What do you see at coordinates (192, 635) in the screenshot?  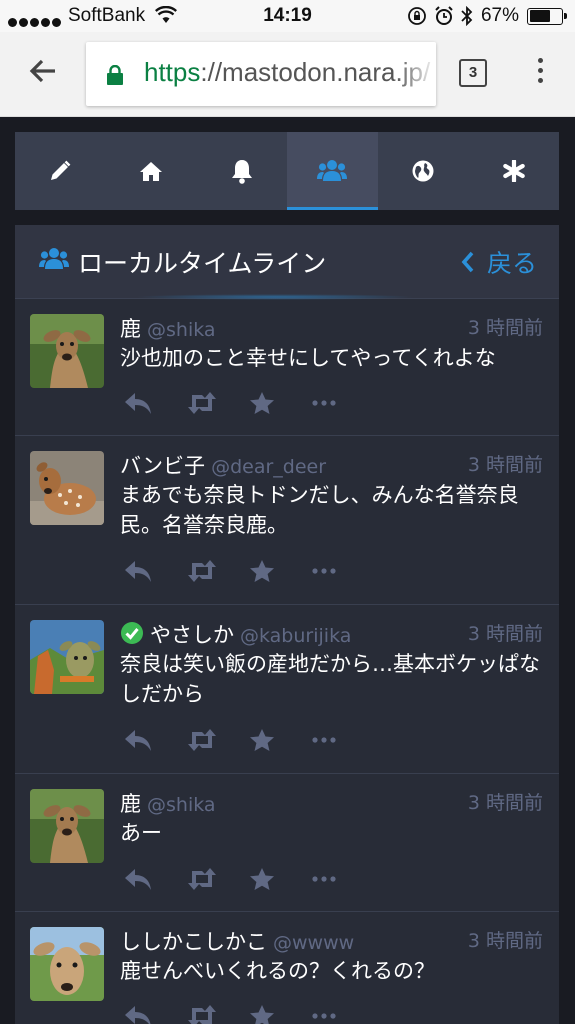 I see `display-name: やさしか` at bounding box center [192, 635].